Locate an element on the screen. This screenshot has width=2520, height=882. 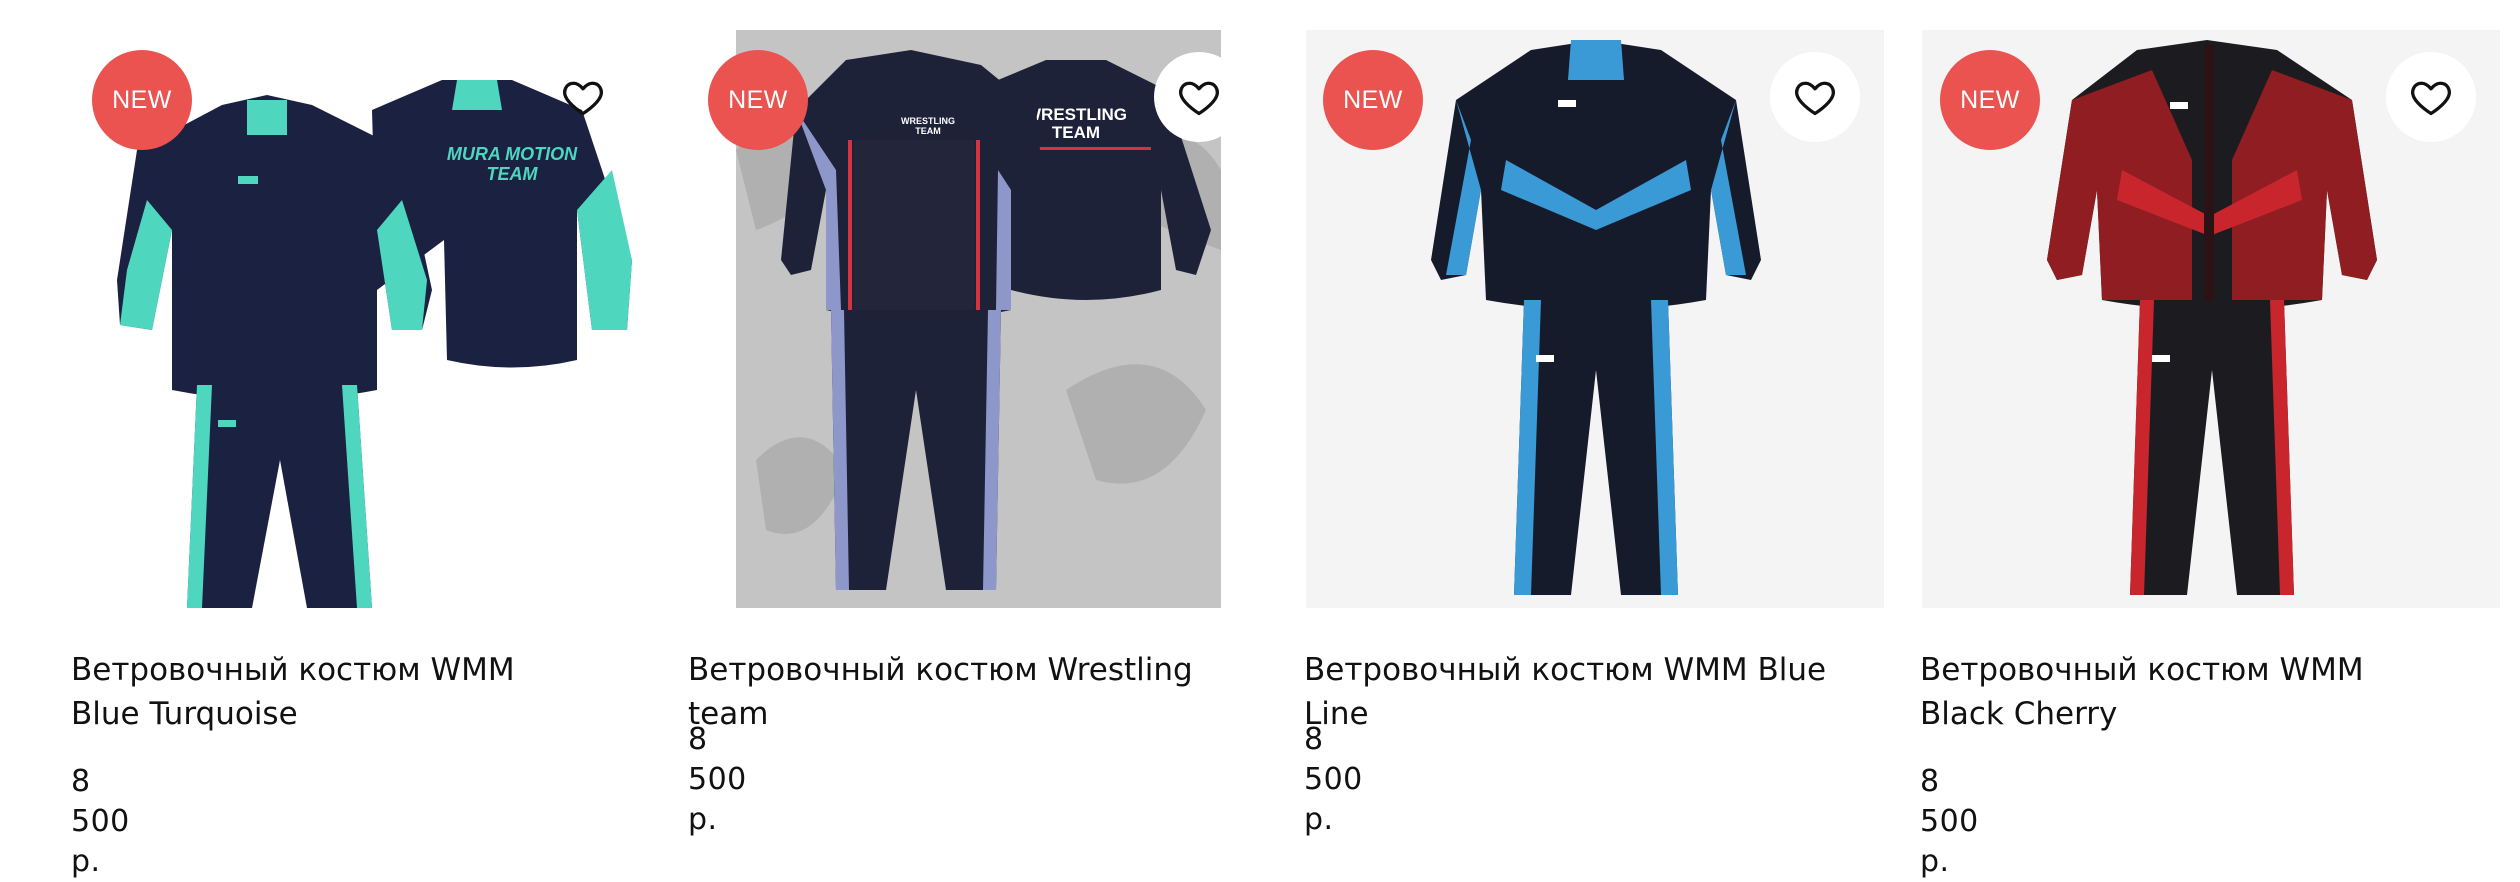
svg-text: MURA MOTION is located at coordinates (512, 154).